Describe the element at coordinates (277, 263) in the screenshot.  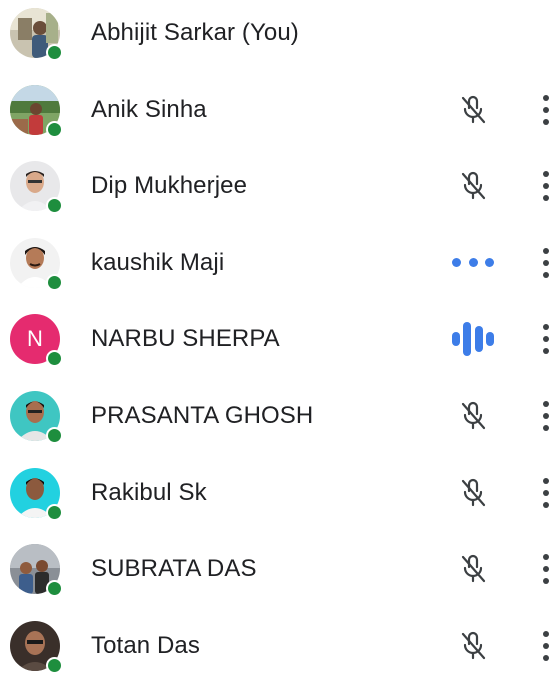
I see `participant-row: kaushik Maji` at that location.